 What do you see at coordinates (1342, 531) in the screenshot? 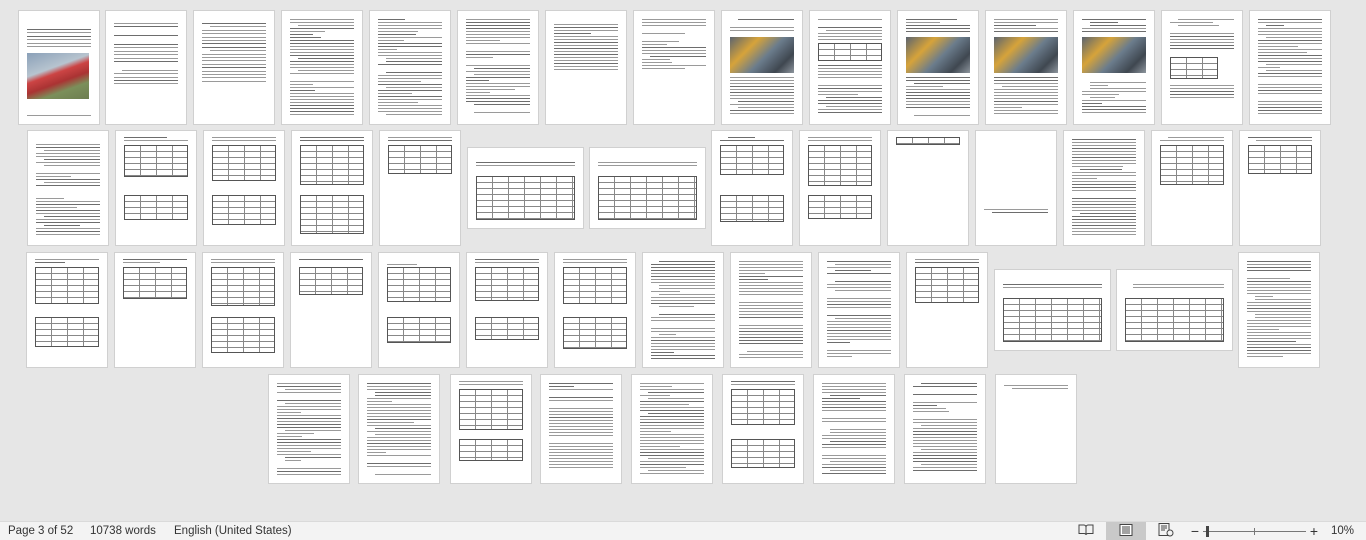
I see `zoom-level: 10%` at bounding box center [1342, 531].